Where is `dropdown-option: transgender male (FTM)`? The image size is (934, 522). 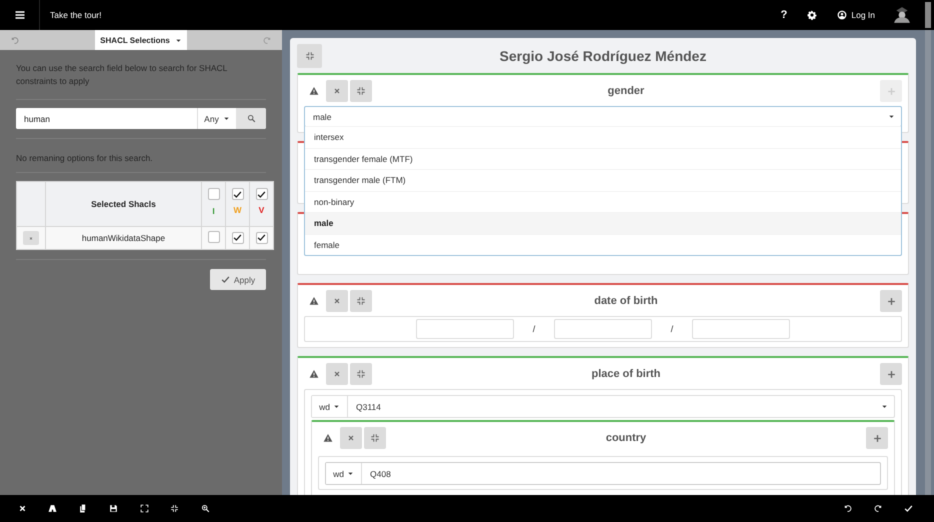
dropdown-option: transgender male (FTM) is located at coordinates (603, 179).